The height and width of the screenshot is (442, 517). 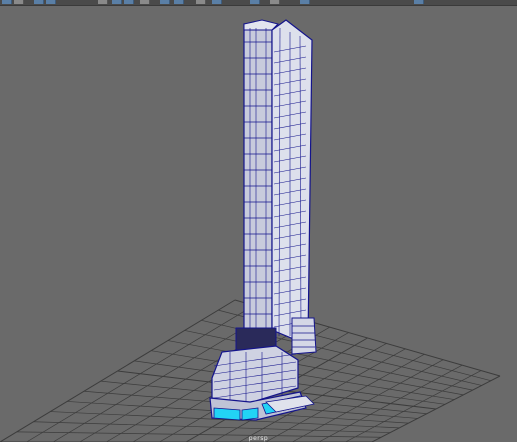 What do you see at coordinates (258, 177) in the screenshot?
I see `left-shaft` at bounding box center [258, 177].